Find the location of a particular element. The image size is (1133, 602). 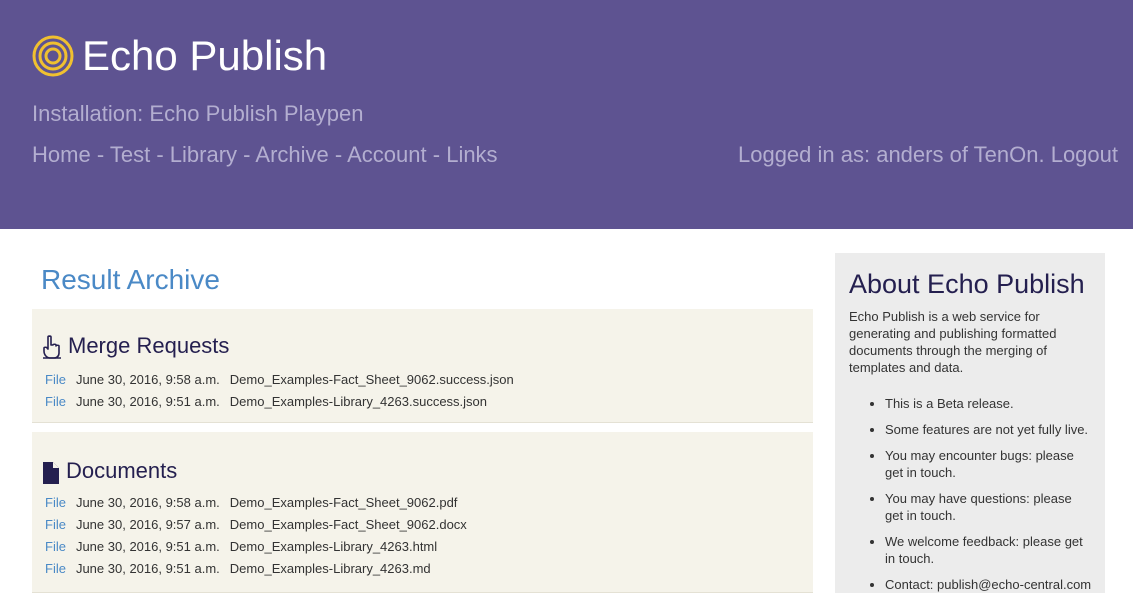

login-status: Logged in as: anders of TenOn. Logout is located at coordinates (928, 155).